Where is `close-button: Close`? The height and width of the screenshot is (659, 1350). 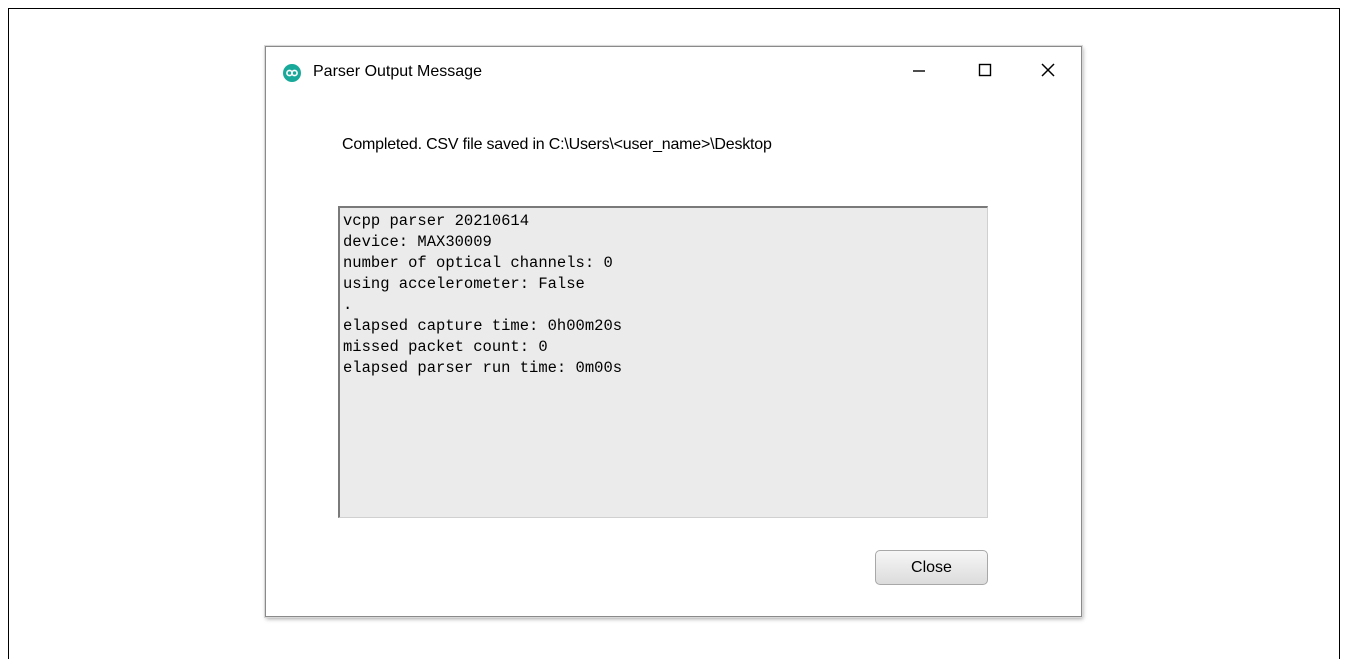
close-button: Close is located at coordinates (931, 567).